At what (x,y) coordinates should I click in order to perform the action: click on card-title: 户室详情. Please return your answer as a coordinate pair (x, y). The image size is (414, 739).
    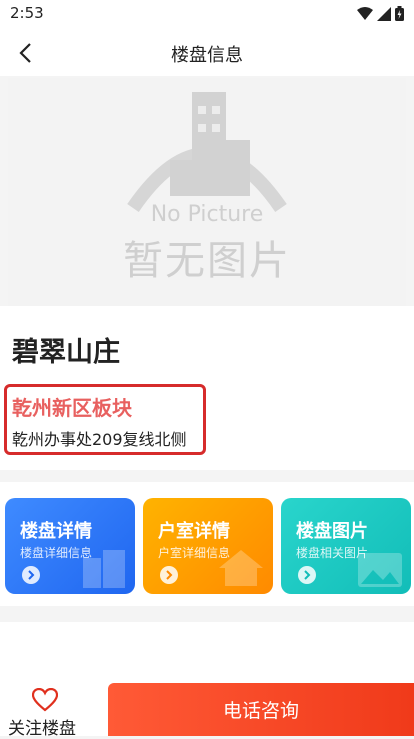
    Looking at the image, I should click on (194, 531).